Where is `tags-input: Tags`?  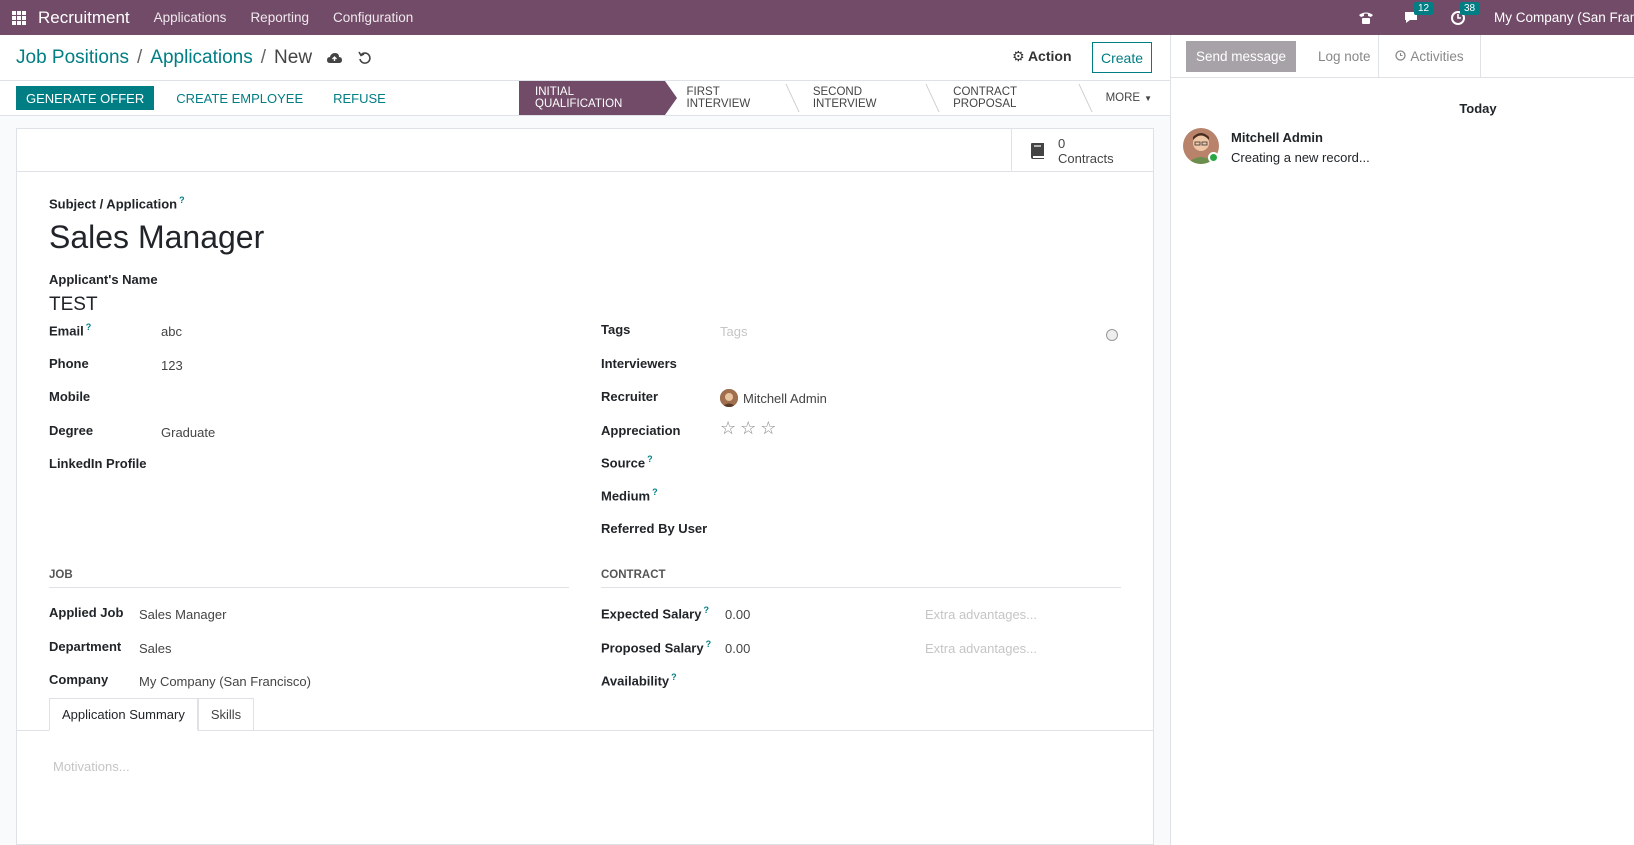 tags-input: Tags is located at coordinates (733, 331).